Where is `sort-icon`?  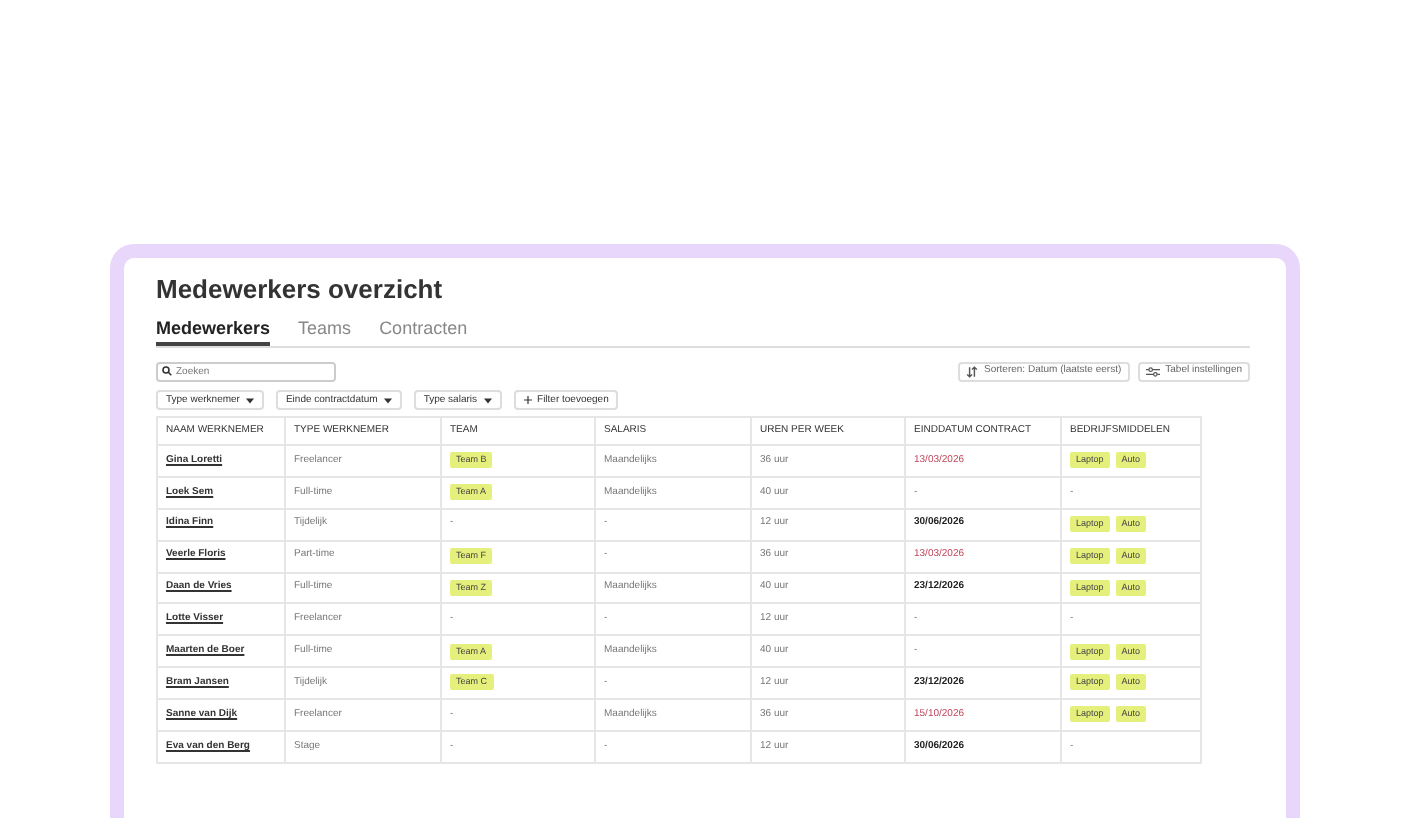 sort-icon is located at coordinates (972, 371).